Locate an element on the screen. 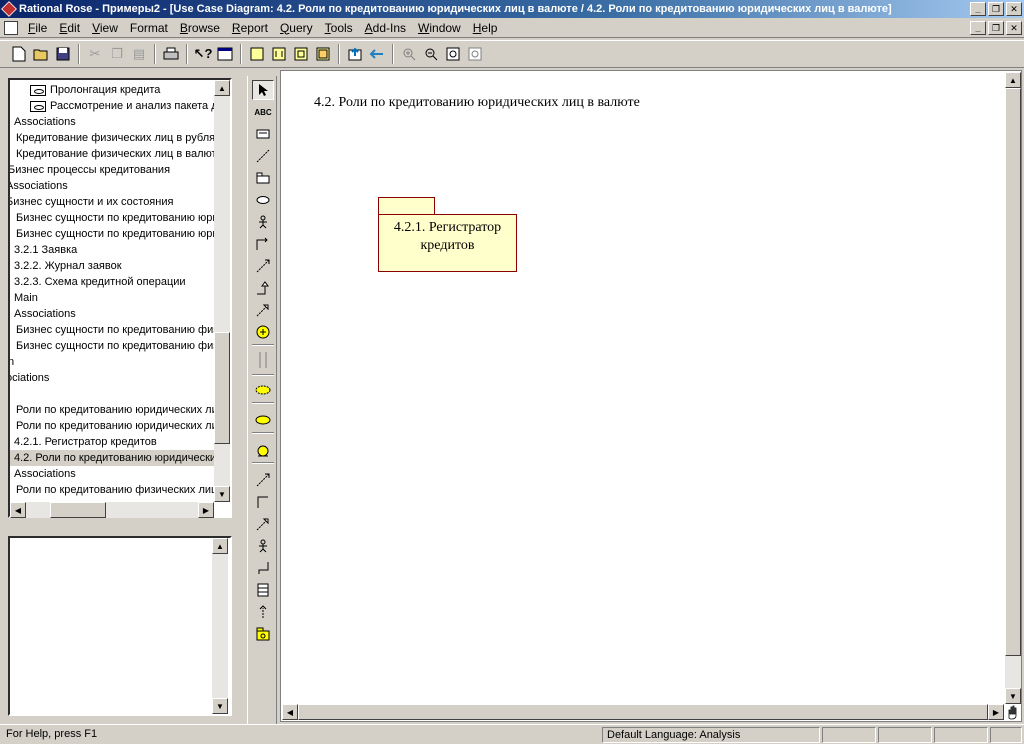 Image resolution: width=1024 pixels, height=744 pixels. tree-horizontal-scrollbar: ◀ ▶ is located at coordinates (112, 510).